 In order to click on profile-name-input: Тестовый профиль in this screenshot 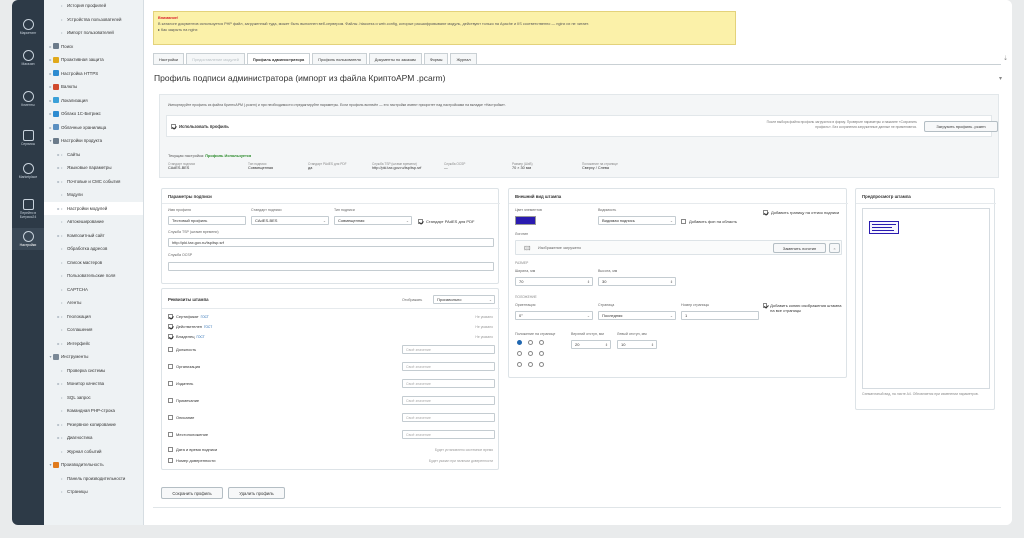, I will do `click(207, 220)`.